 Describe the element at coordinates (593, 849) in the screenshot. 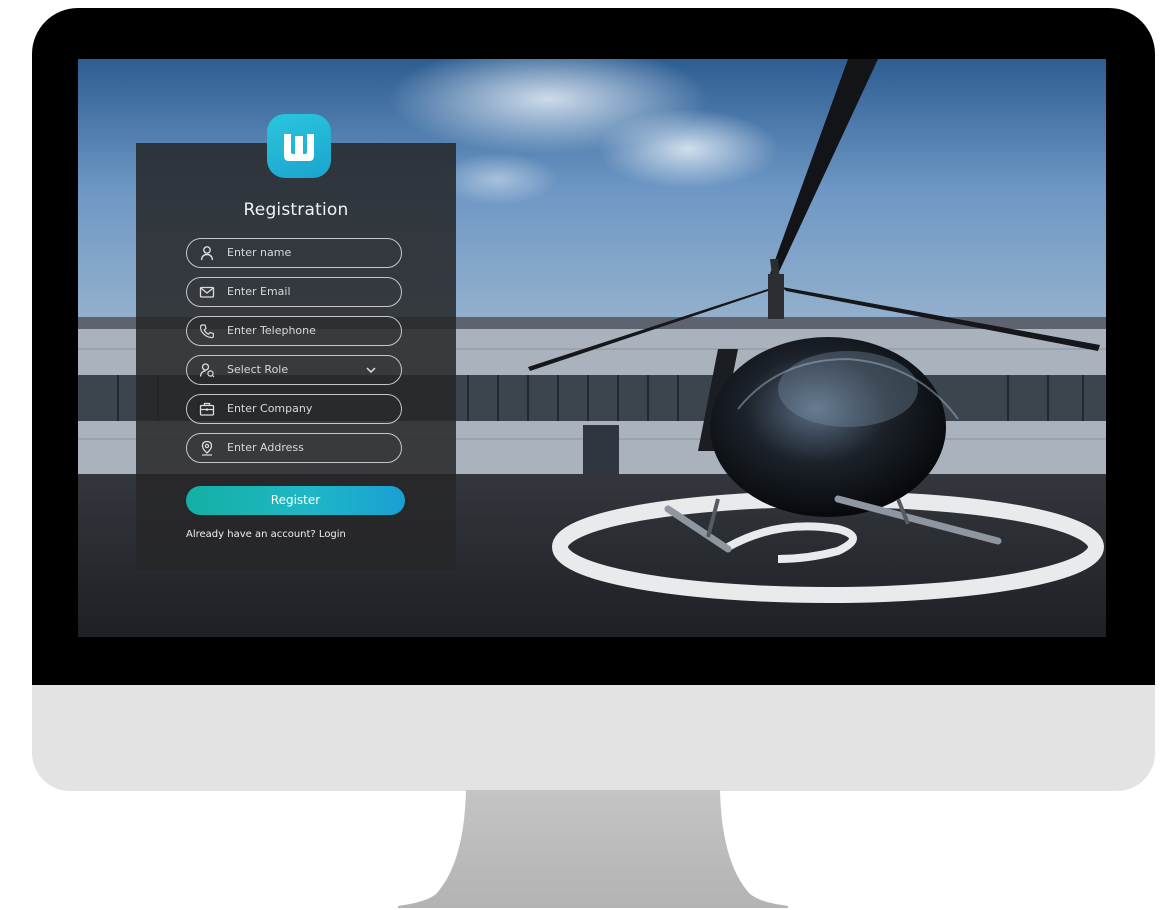

I see `monitor-stand` at that location.